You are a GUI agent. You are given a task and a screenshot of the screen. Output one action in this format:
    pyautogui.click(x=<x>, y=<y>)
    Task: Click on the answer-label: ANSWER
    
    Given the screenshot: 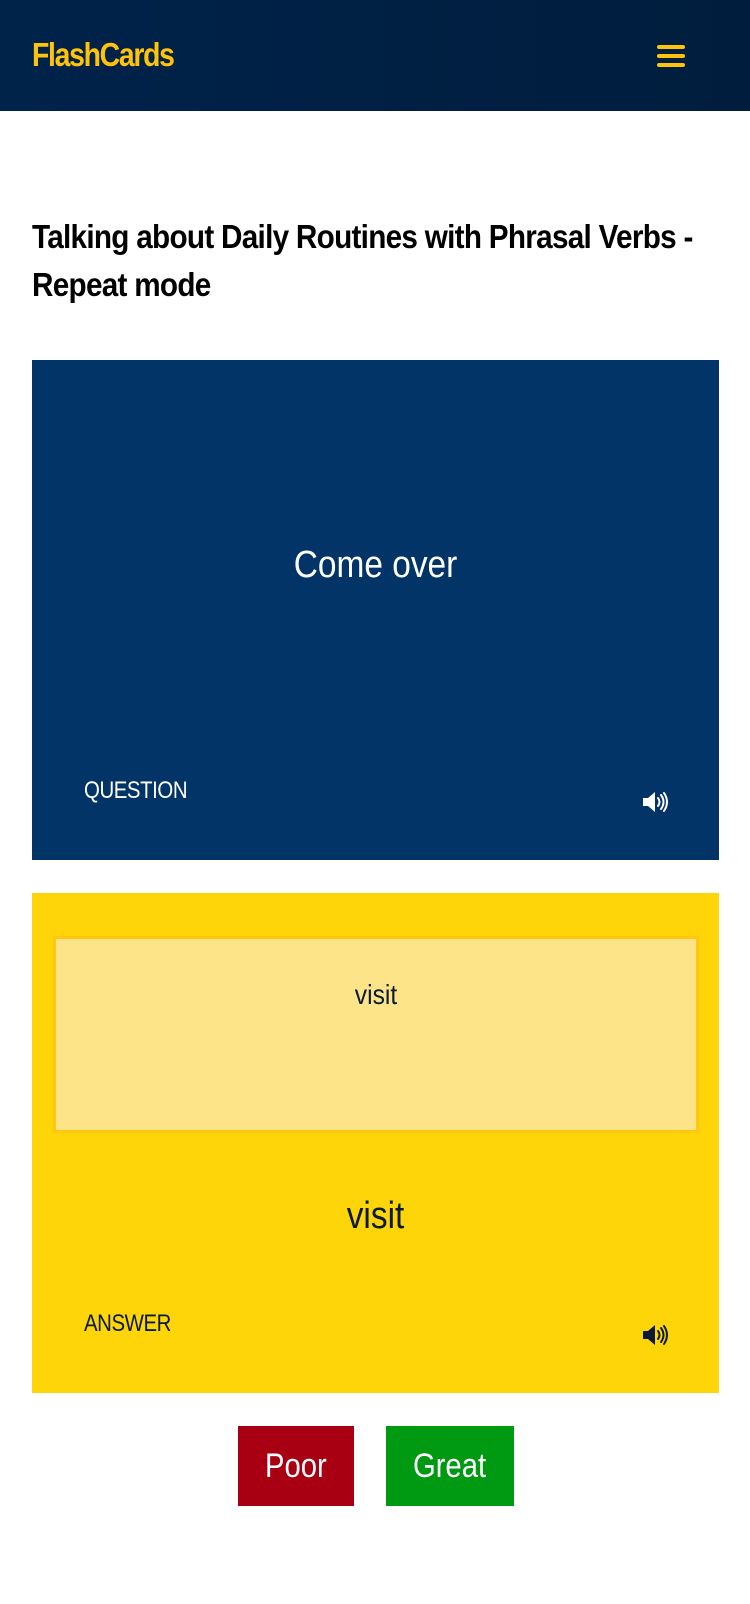 What is the action you would take?
    pyautogui.click(x=127, y=1323)
    